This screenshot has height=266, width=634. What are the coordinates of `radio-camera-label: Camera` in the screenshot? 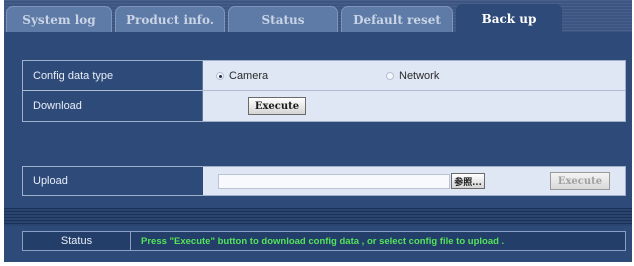 It's located at (249, 76).